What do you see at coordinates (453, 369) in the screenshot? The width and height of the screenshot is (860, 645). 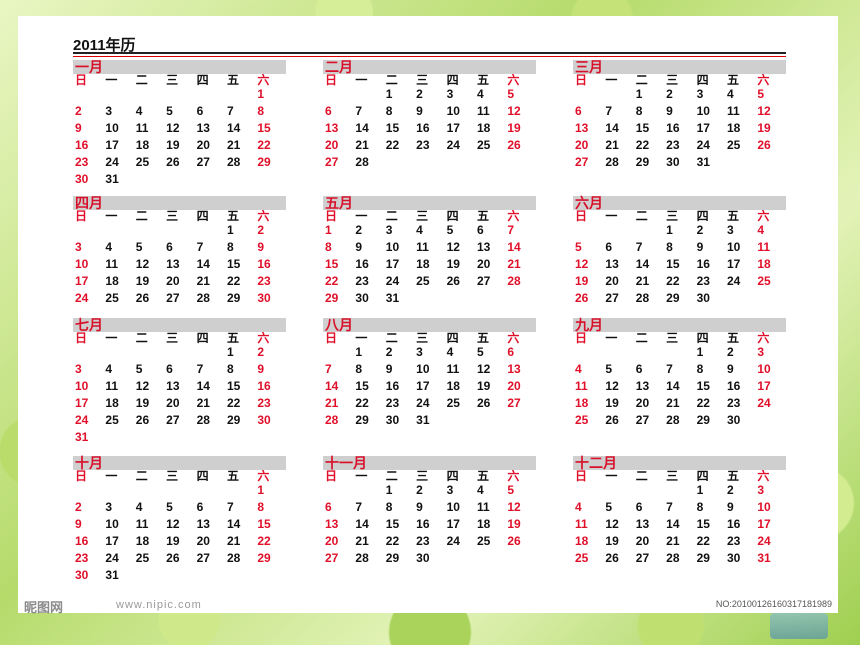 I see `day-cell: 11` at bounding box center [453, 369].